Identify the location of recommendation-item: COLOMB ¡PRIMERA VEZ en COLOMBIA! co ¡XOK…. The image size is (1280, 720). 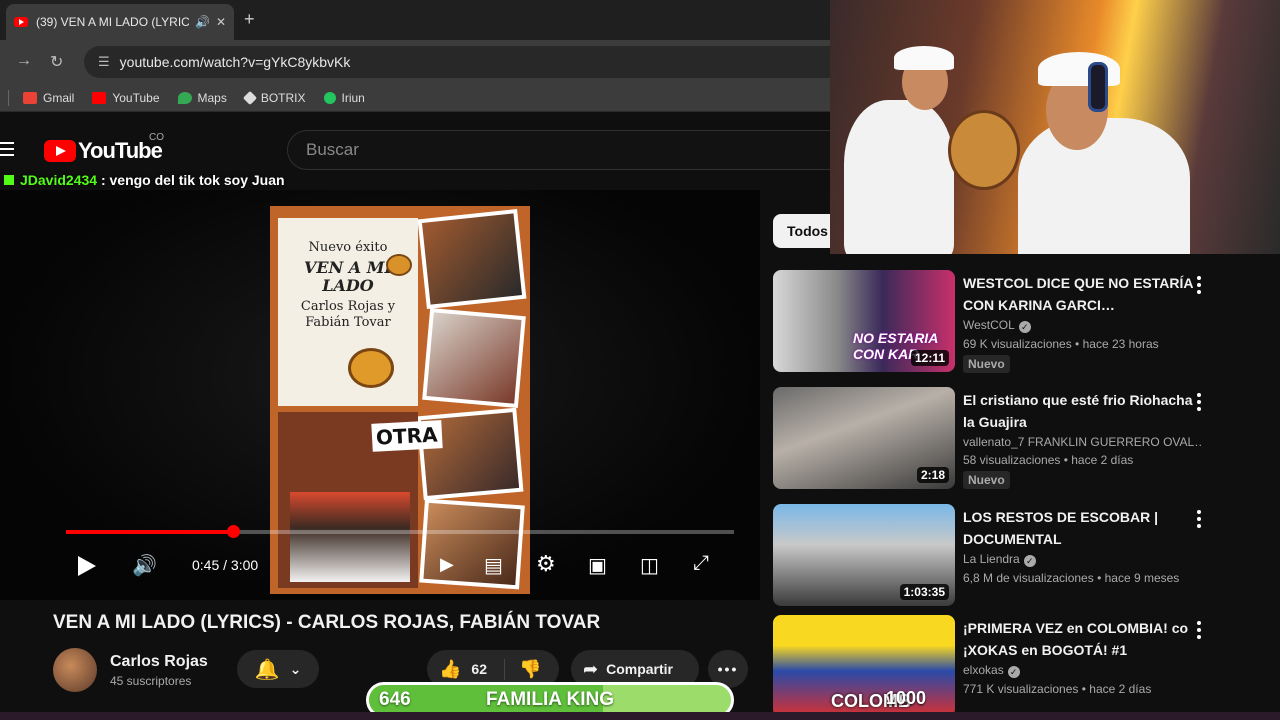
(1023, 667).